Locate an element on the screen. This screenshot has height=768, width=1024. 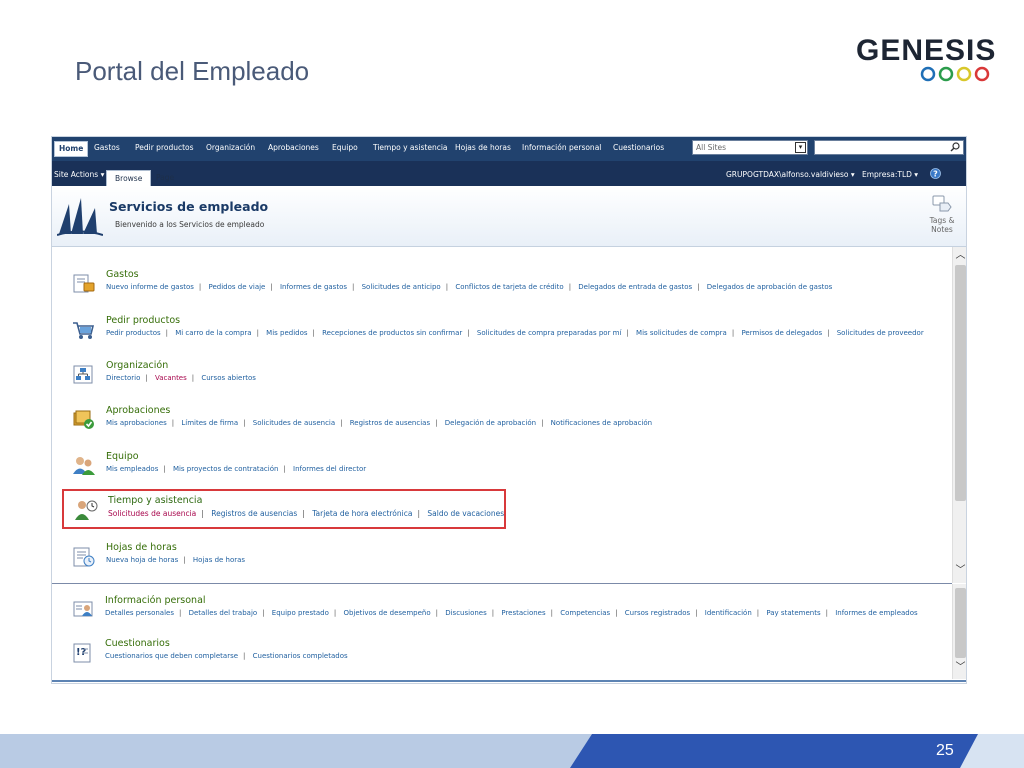
link: Mis proyectos de contratación is located at coordinates (226, 469).